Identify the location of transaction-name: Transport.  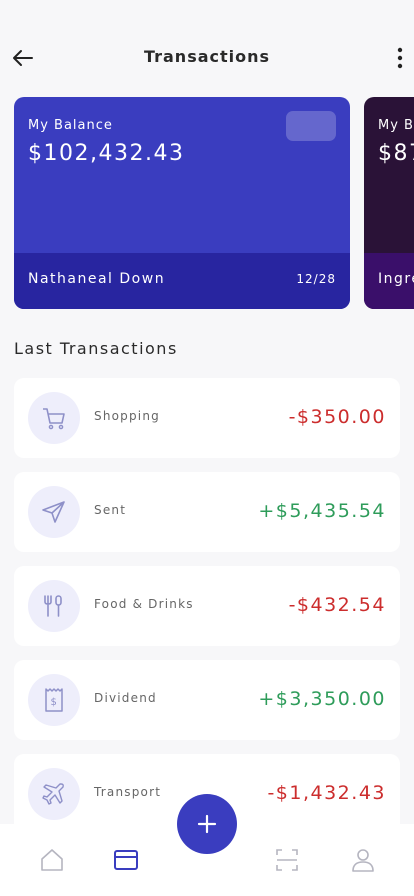
(128, 792).